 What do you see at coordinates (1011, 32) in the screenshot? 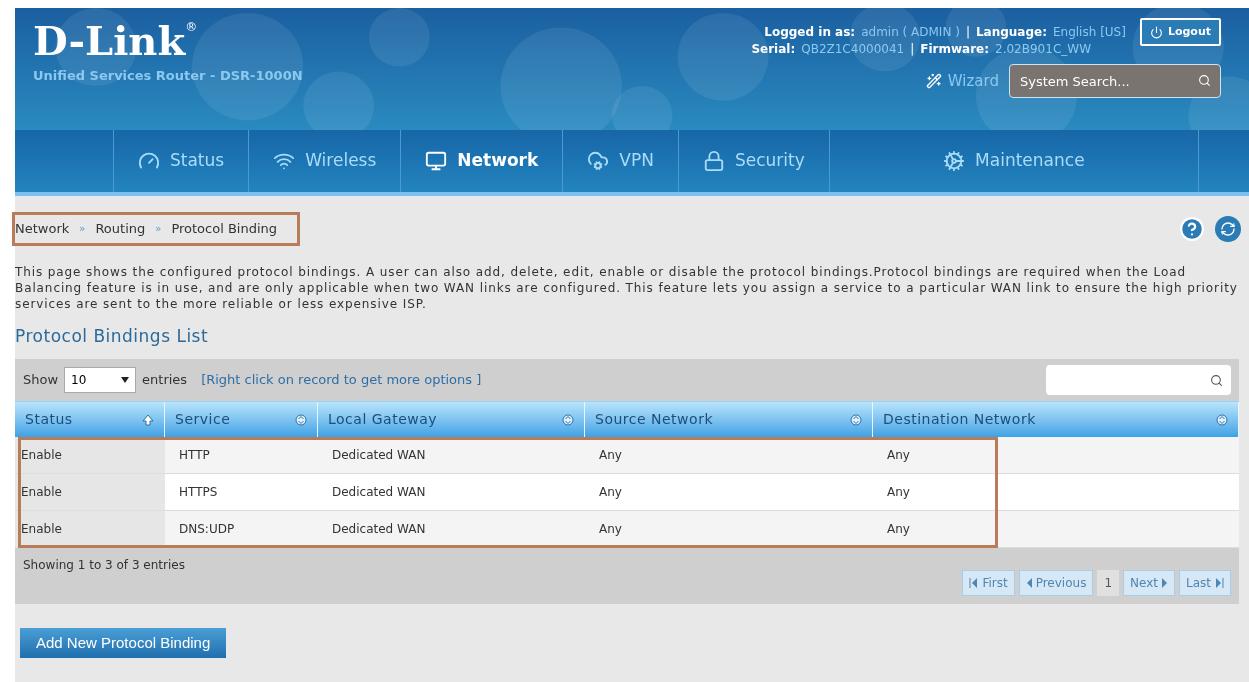
I see `language-label: Language:` at bounding box center [1011, 32].